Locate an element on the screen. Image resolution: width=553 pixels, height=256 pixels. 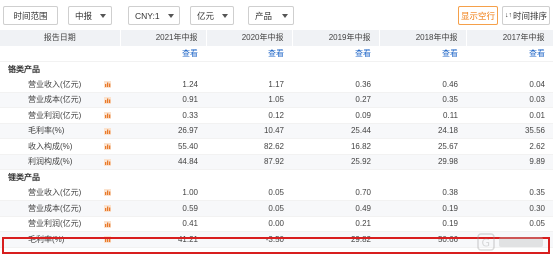
table-cell: 1.17 is located at coordinates (249, 84).